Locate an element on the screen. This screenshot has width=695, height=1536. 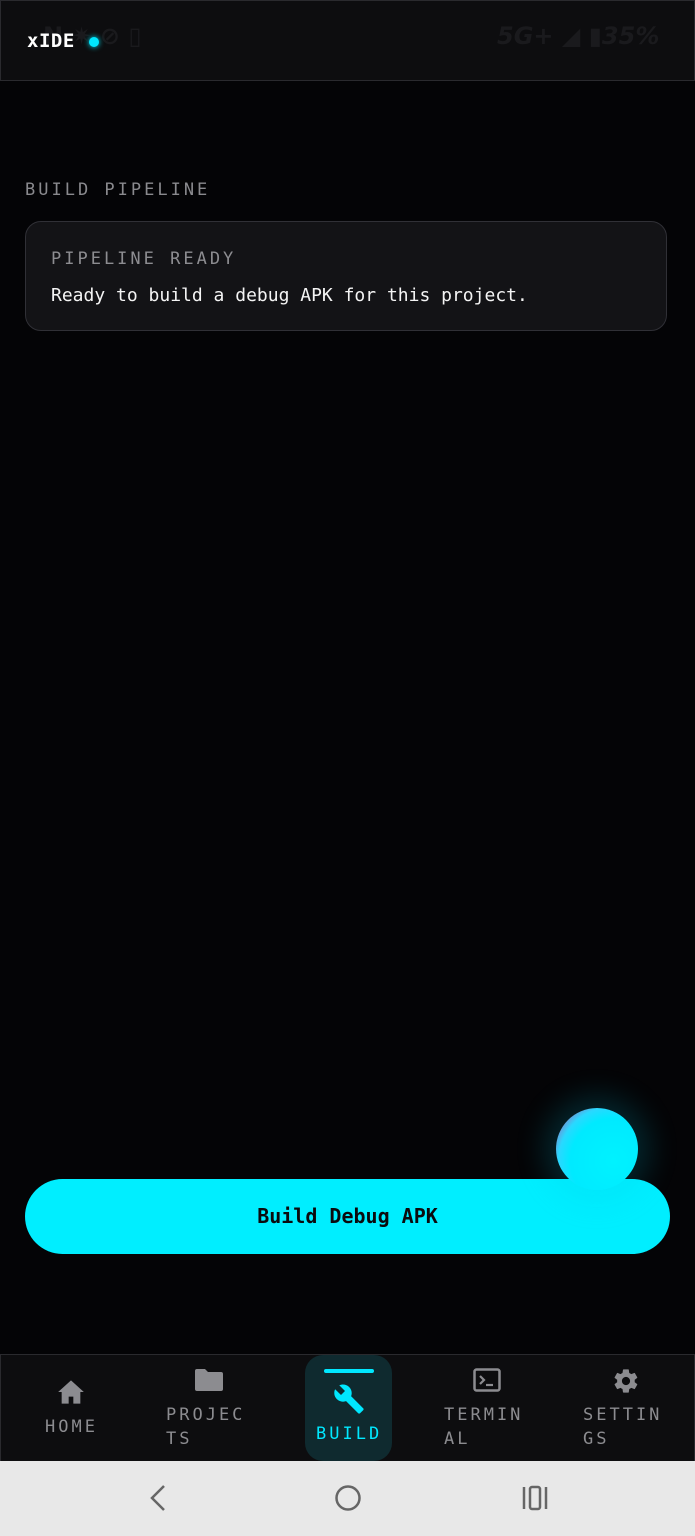
section-heading: BUILD PIPELINE is located at coordinates (118, 190).